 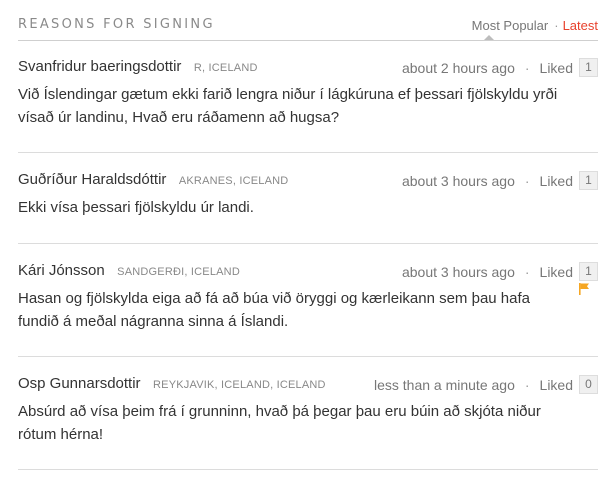 What do you see at coordinates (458, 67) in the screenshot?
I see `comment-time: about 2 hours ago` at bounding box center [458, 67].